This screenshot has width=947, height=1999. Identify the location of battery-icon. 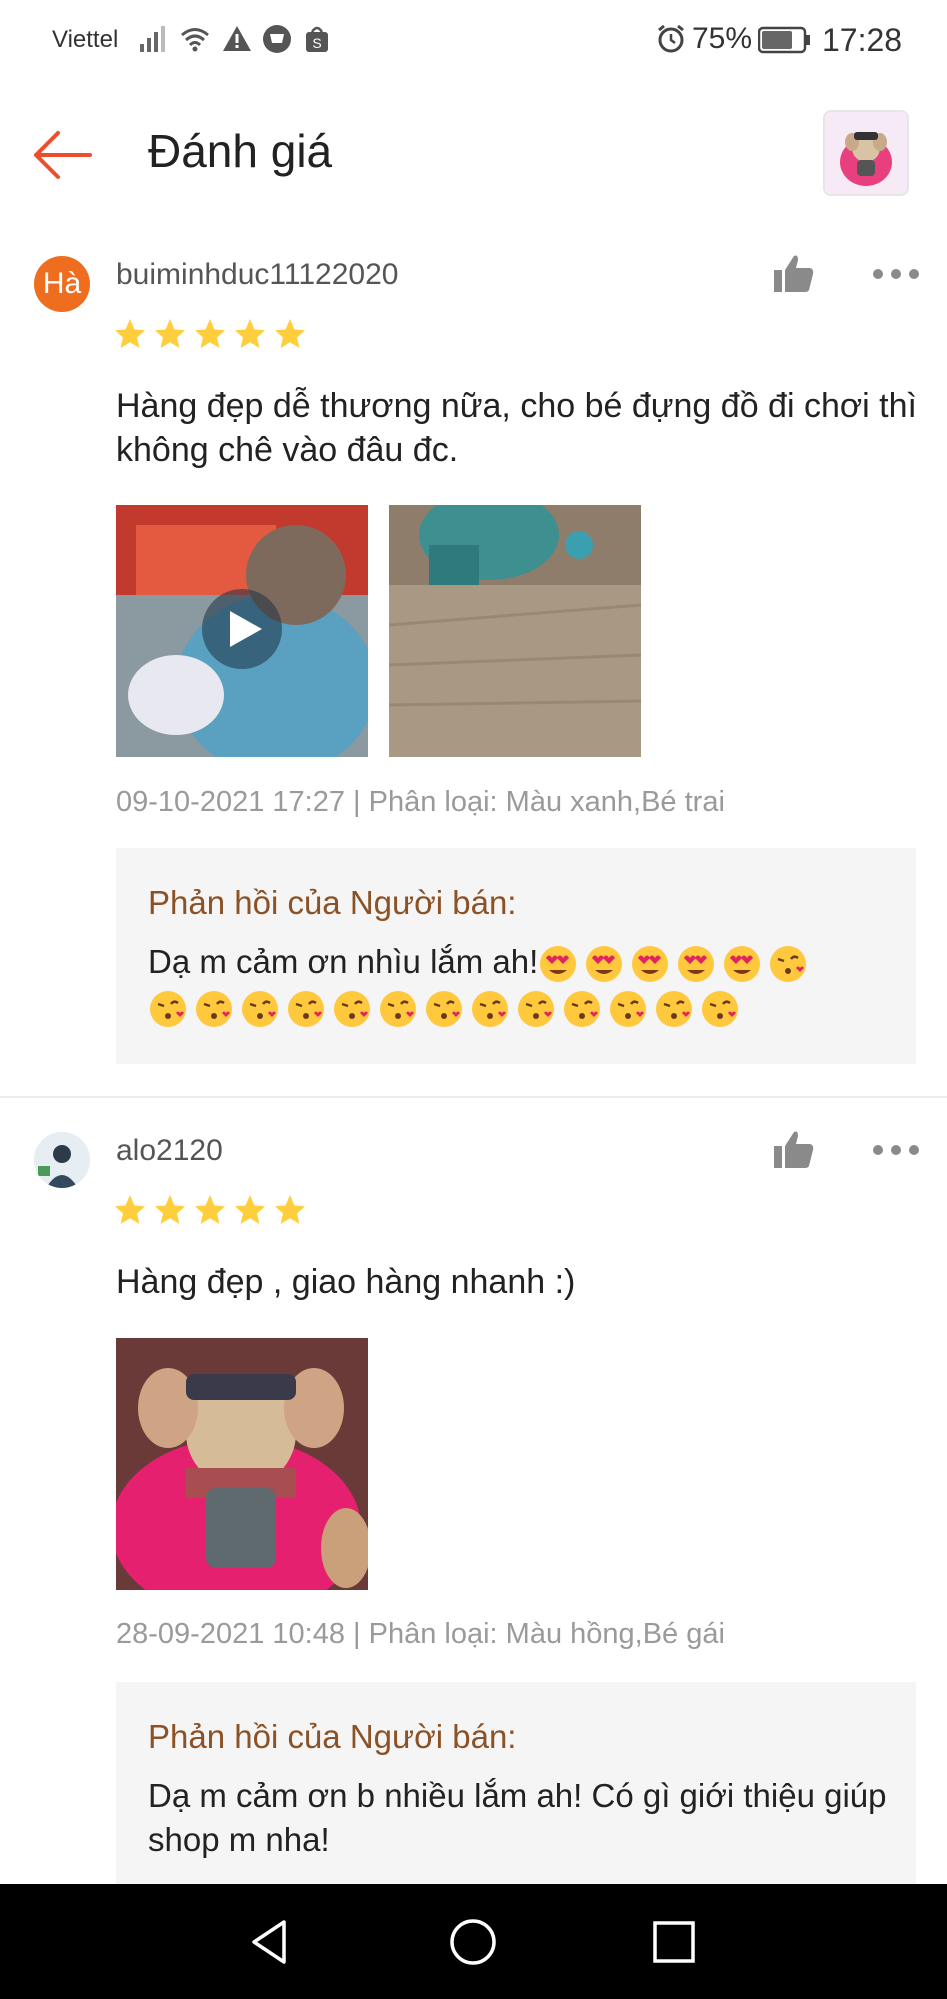
(784, 40).